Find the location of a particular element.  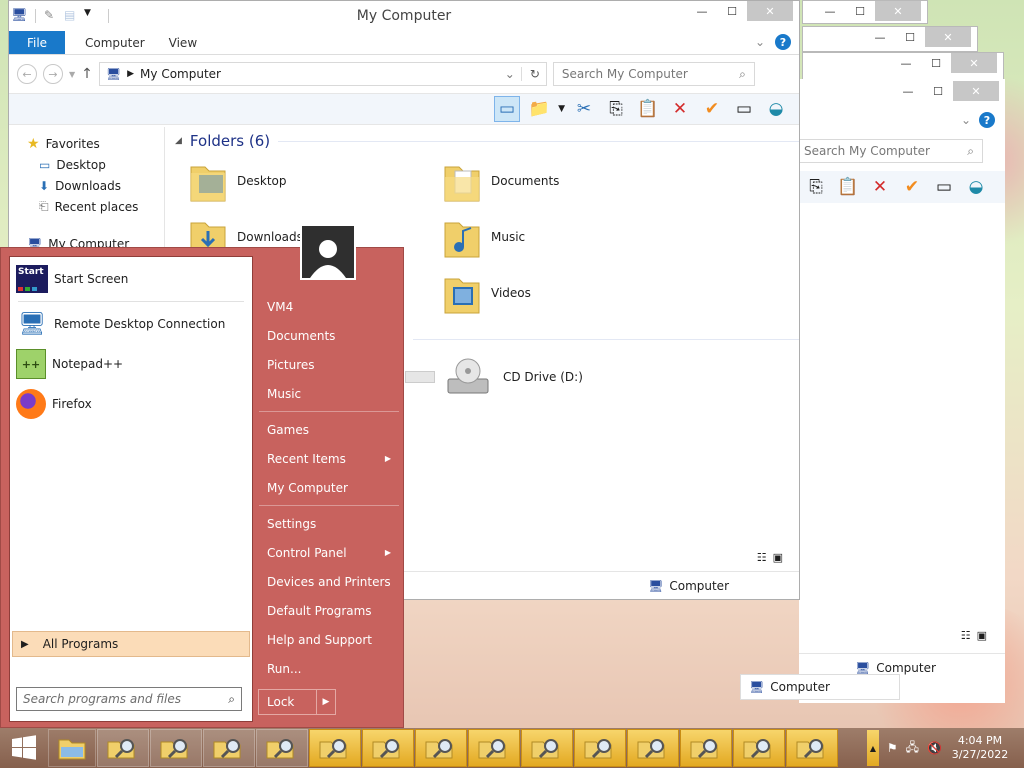

network-icon: ◒ is located at coordinates (976, 187).